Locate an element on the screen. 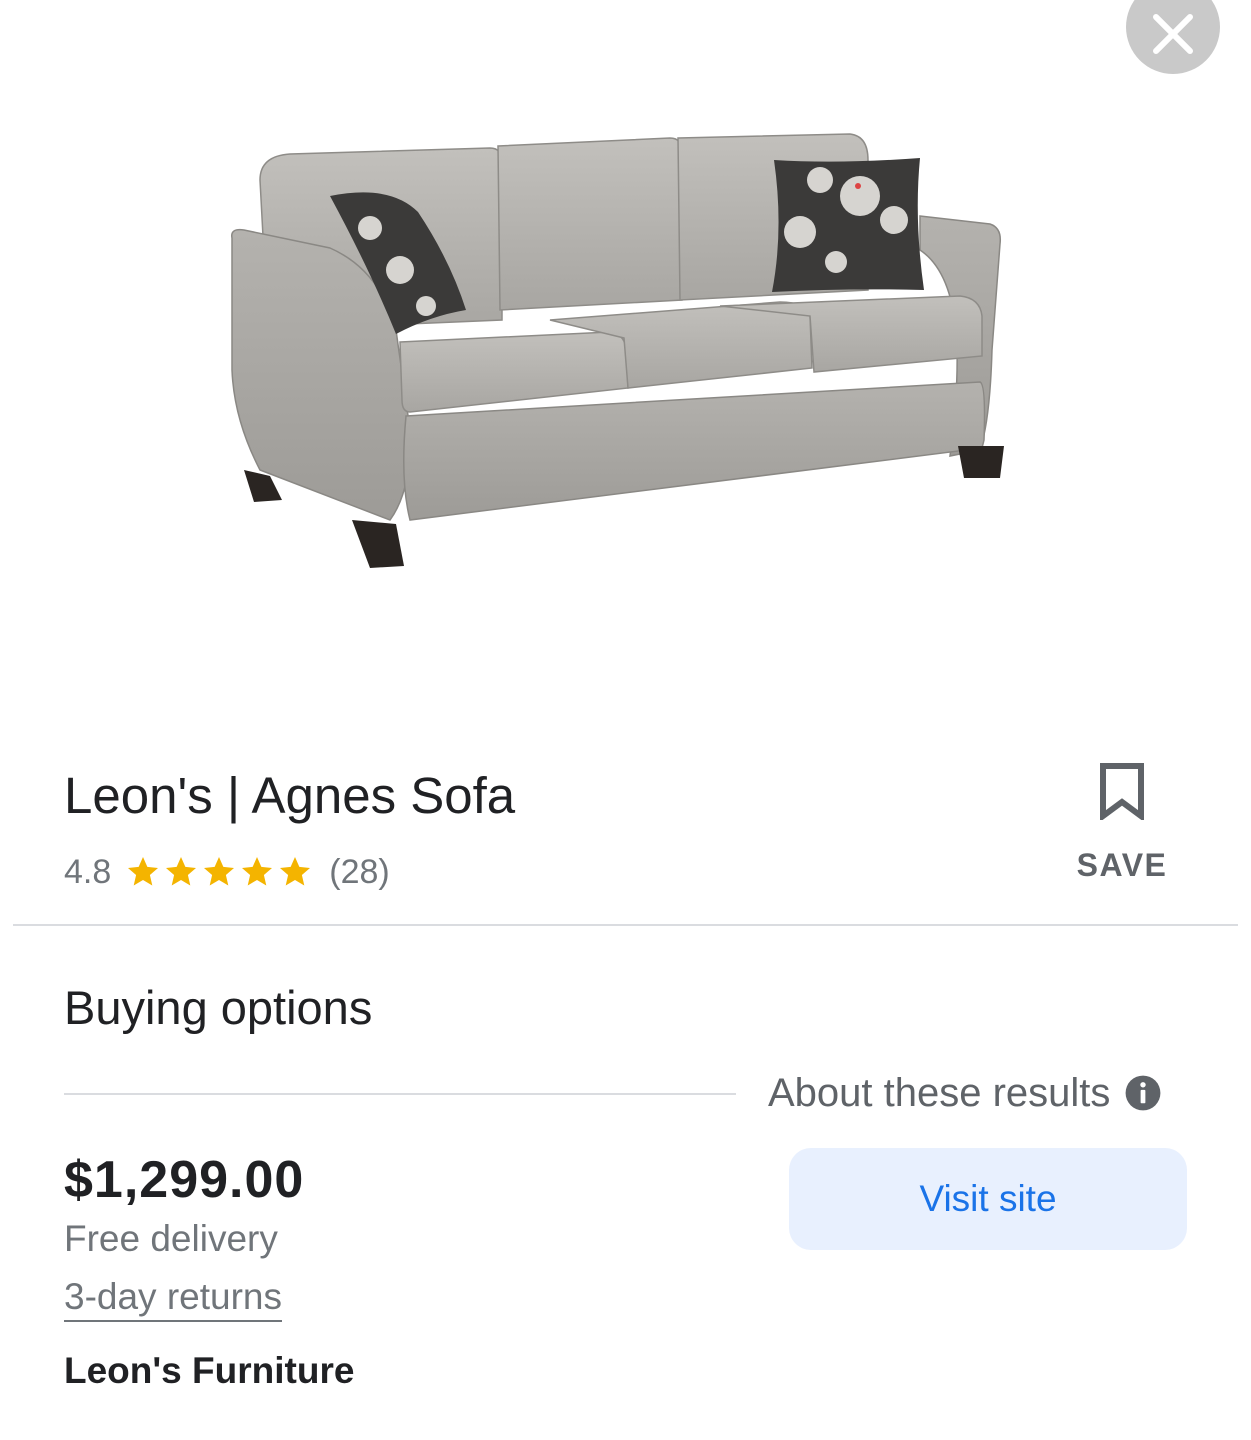 Image resolution: width=1251 pixels, height=1440 pixels. about-results-label: About these results is located at coordinates (939, 1092).